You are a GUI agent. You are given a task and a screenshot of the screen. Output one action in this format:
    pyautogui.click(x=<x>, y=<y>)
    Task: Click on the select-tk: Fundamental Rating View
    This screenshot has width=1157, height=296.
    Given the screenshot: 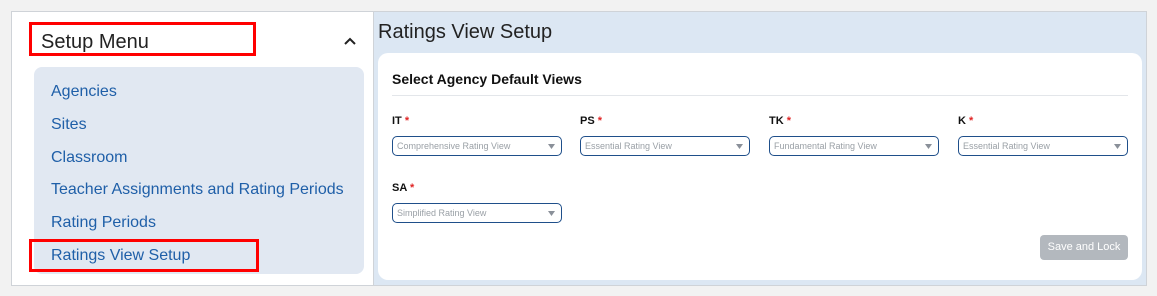 What is the action you would take?
    pyautogui.click(x=854, y=146)
    